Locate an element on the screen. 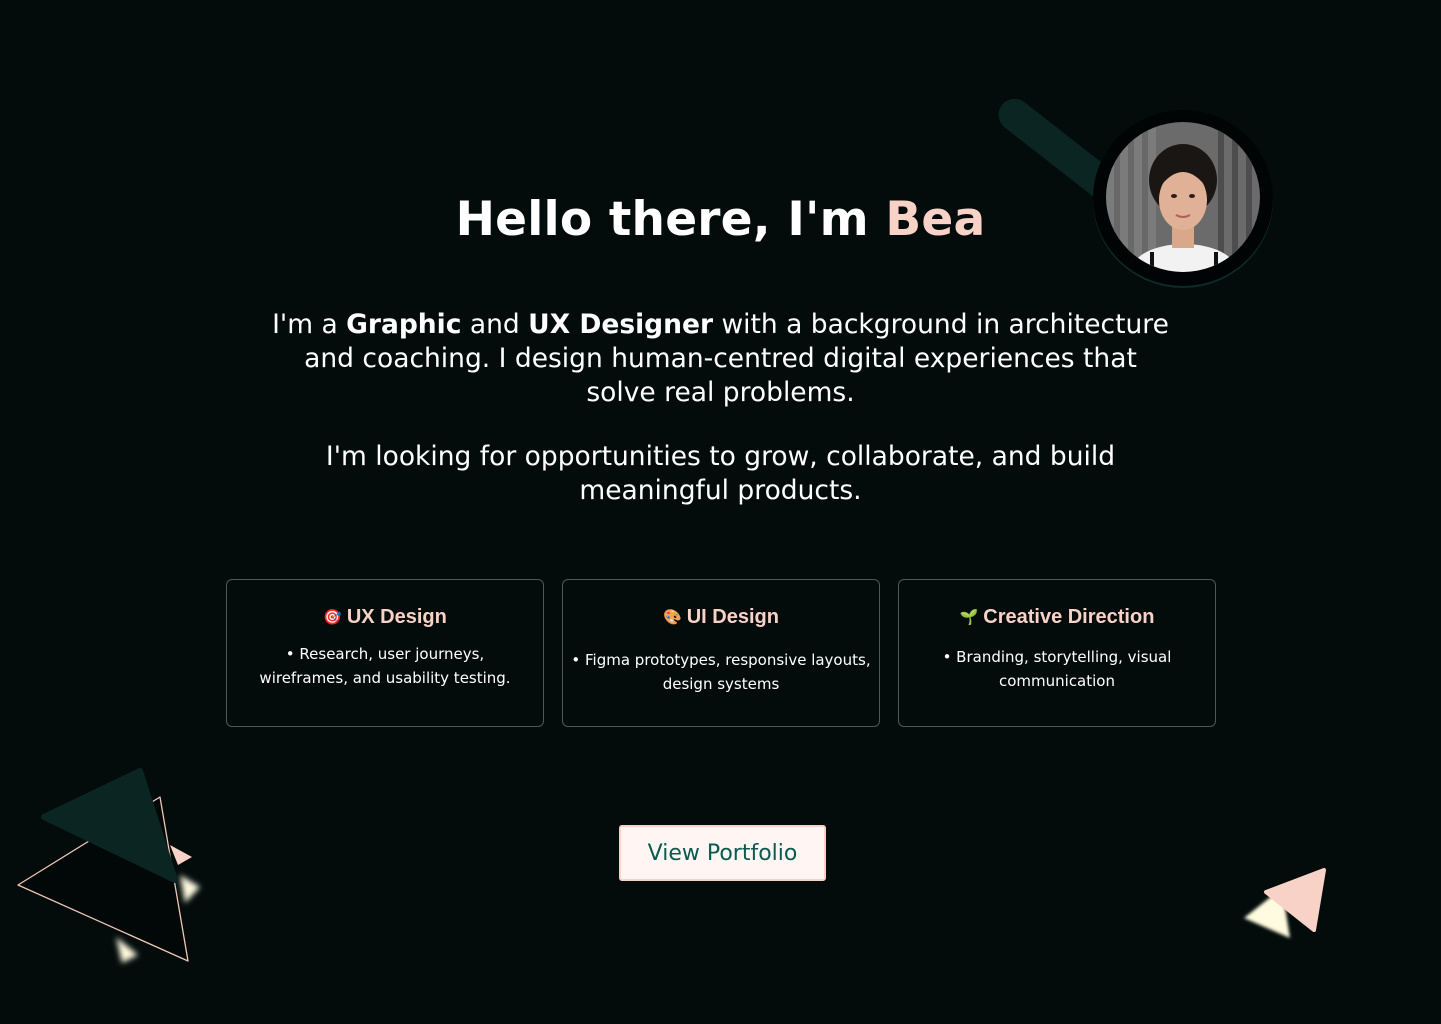  card-title: 🌱 Creative Direction is located at coordinates (1057, 617).